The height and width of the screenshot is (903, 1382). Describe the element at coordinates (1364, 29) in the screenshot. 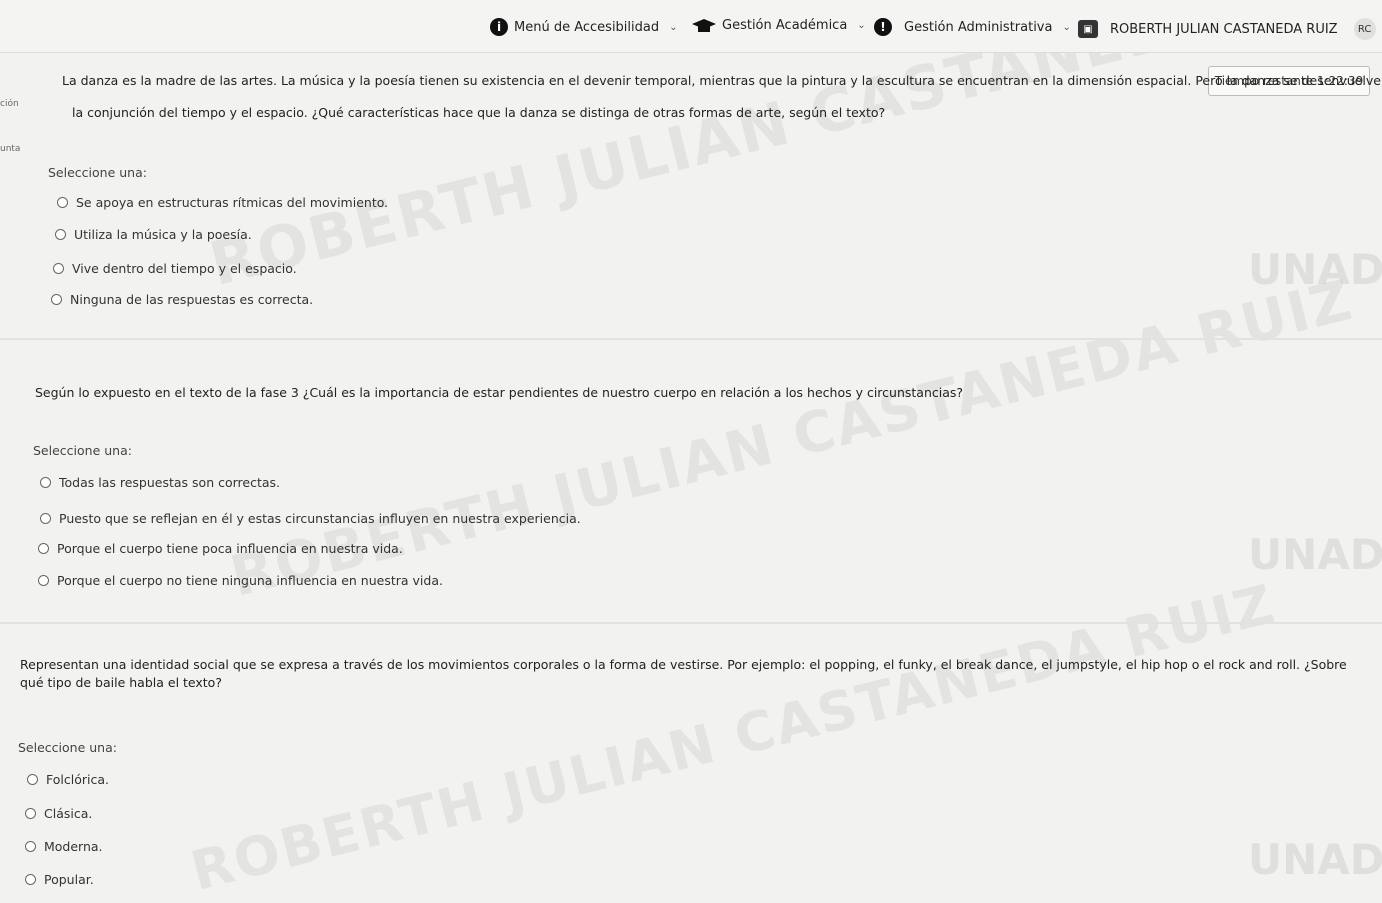

I see `avatar: RC` at that location.